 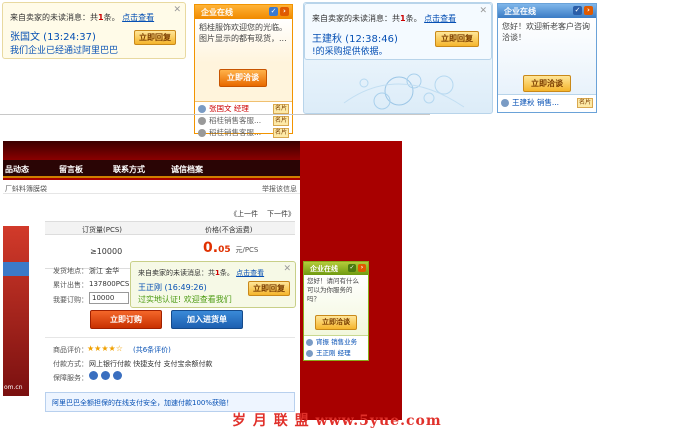 What do you see at coordinates (231, 248) in the screenshot?
I see `price-value: 0.05 元/PCS` at bounding box center [231, 248].